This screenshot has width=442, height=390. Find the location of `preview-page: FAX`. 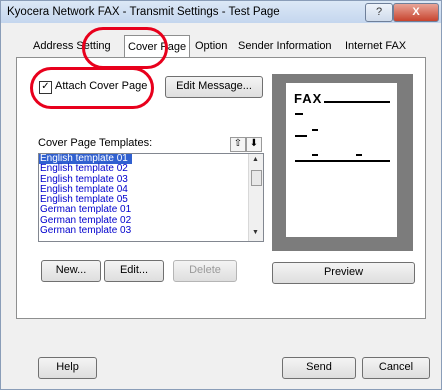

preview-page: FAX is located at coordinates (341, 160).